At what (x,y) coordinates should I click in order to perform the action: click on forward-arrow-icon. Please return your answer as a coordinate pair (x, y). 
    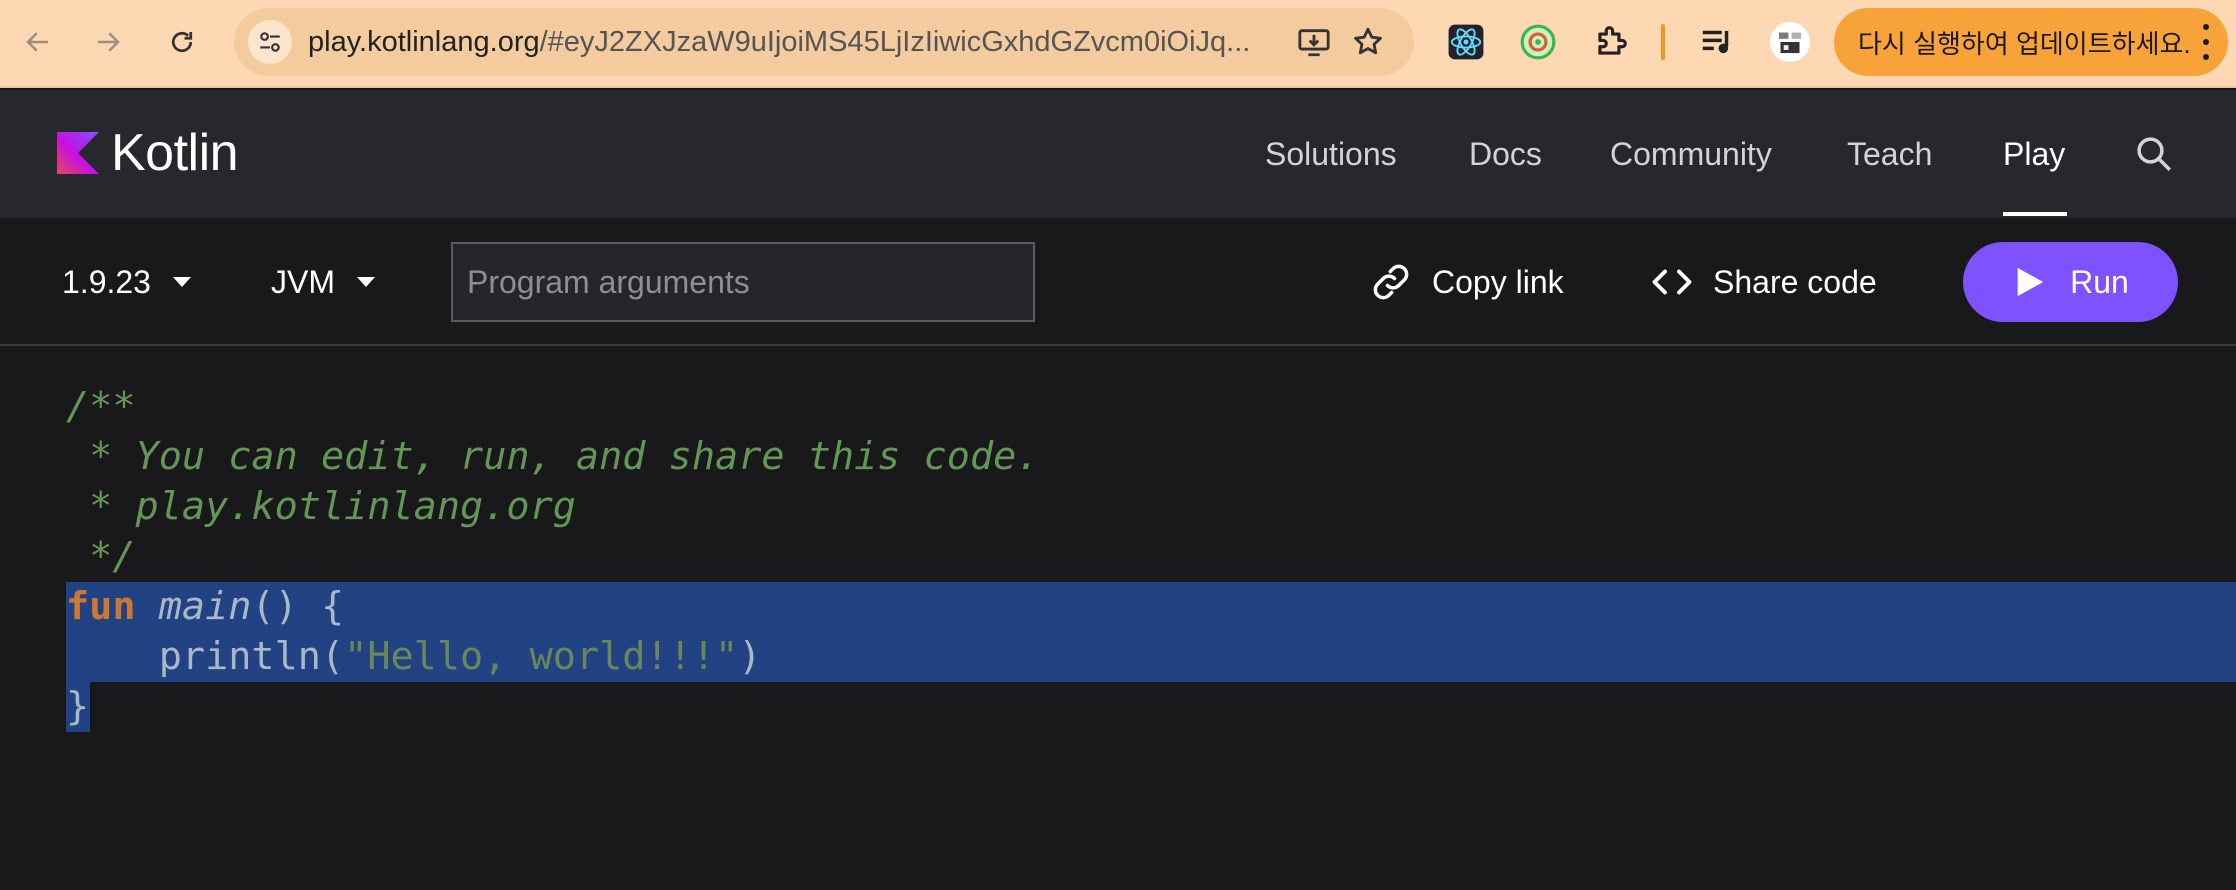
    Looking at the image, I should click on (108, 42).